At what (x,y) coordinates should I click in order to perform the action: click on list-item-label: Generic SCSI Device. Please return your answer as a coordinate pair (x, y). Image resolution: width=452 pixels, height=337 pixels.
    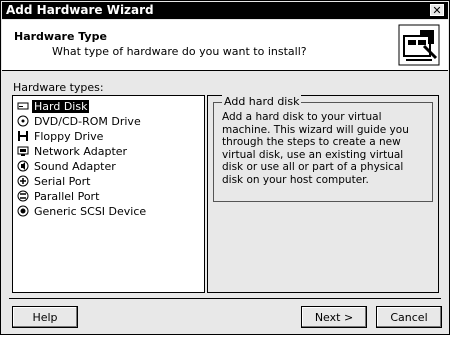
    Looking at the image, I should click on (90, 211).